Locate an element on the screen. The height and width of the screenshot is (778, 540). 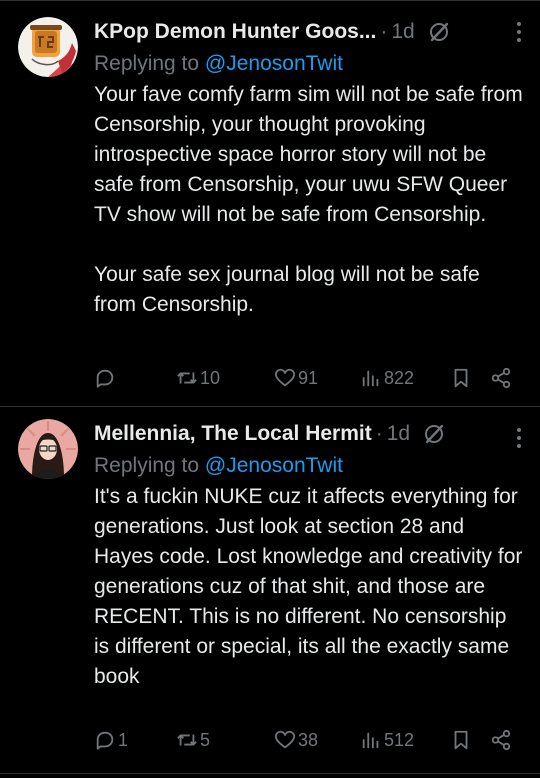
retweet-count: 10 is located at coordinates (210, 377).